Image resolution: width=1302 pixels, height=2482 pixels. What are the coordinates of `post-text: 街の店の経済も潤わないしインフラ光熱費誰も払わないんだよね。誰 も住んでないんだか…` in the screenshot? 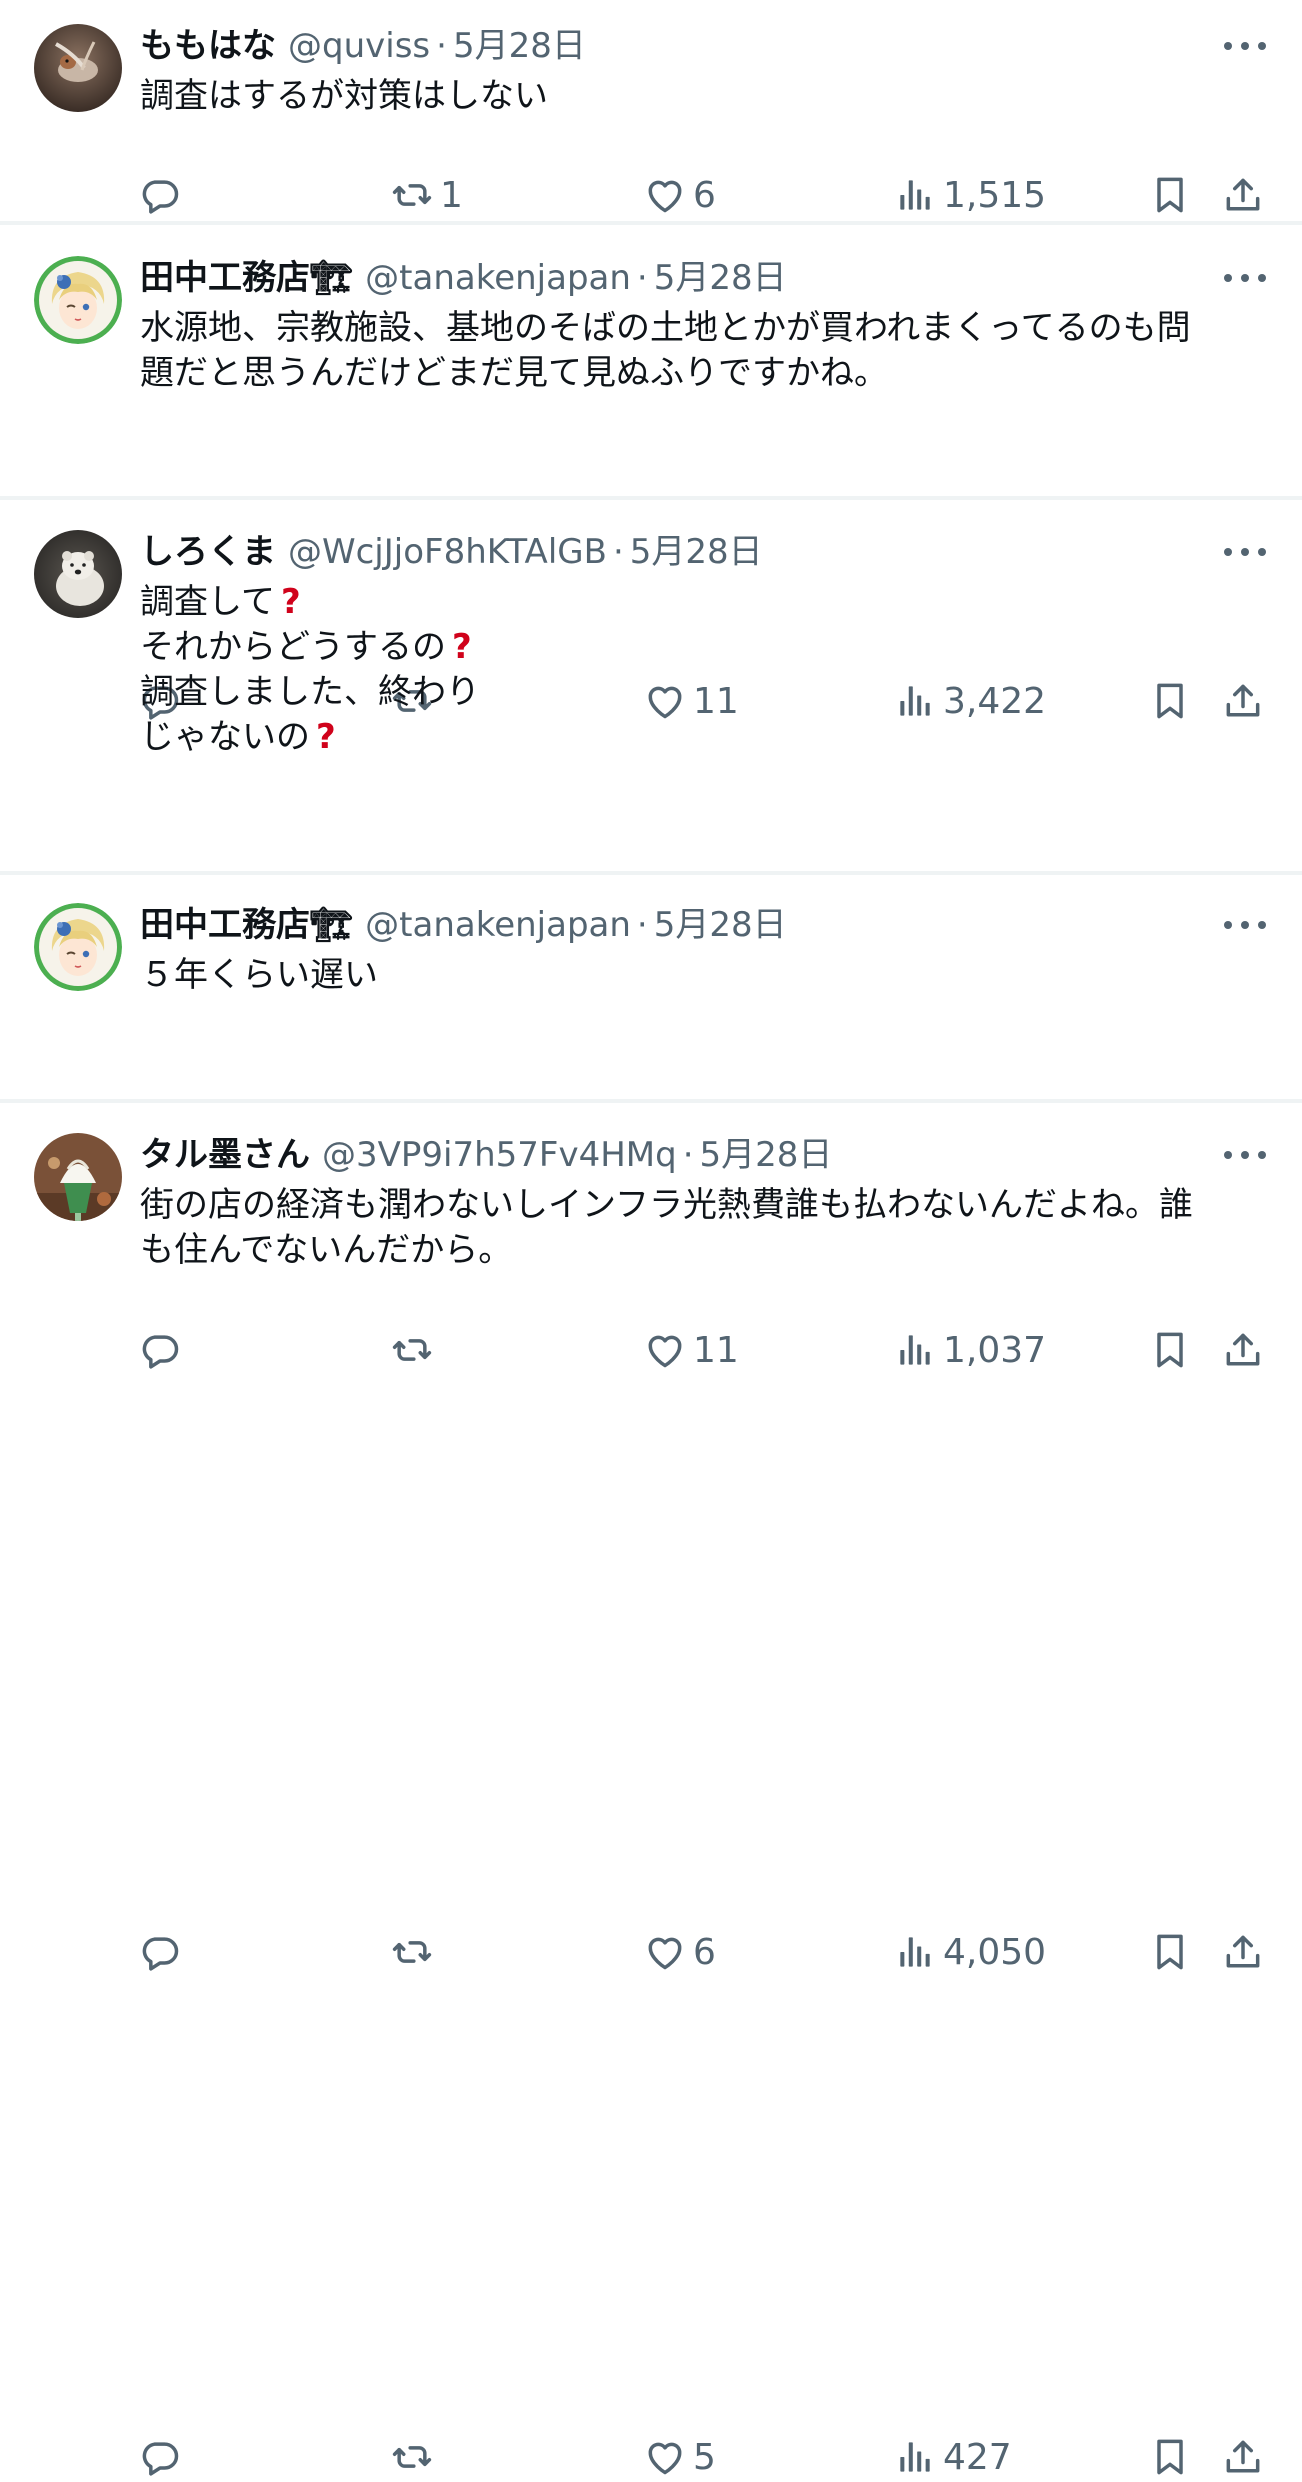 It's located at (710, 1228).